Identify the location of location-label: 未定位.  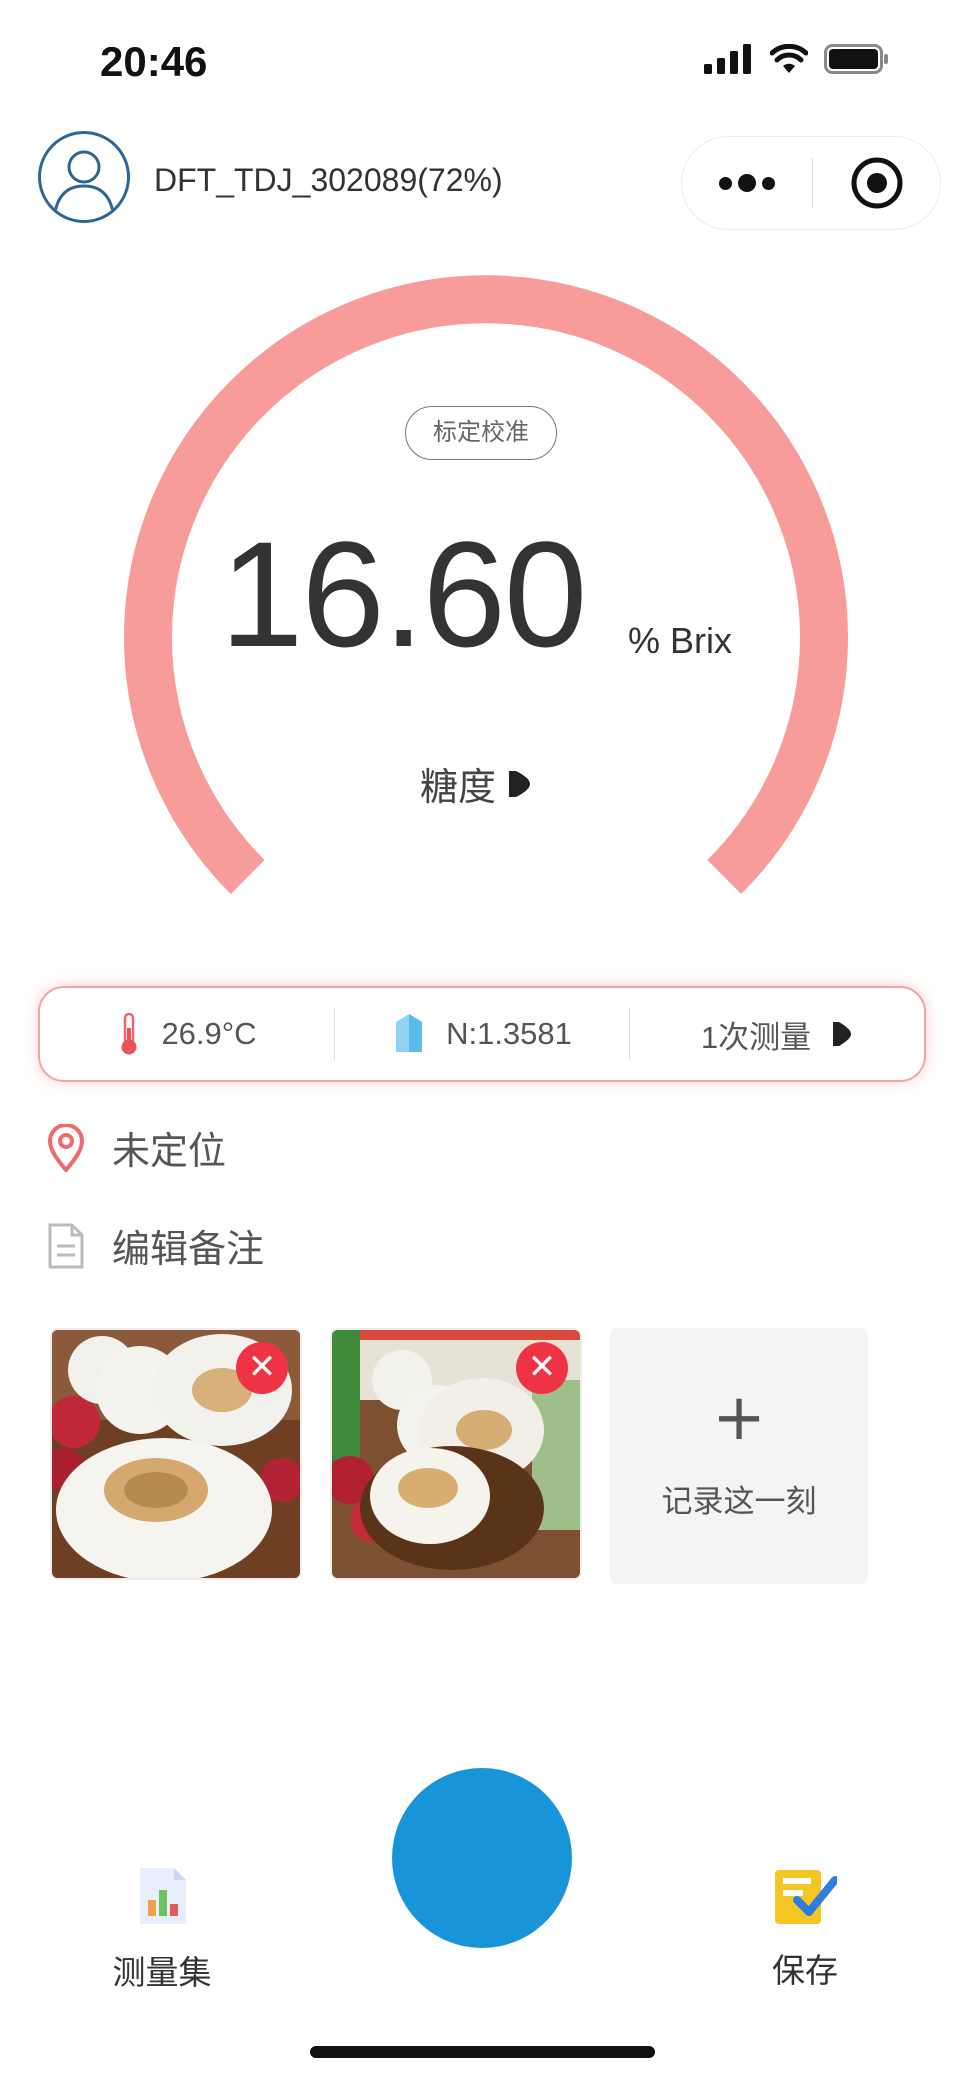
(169, 1151).